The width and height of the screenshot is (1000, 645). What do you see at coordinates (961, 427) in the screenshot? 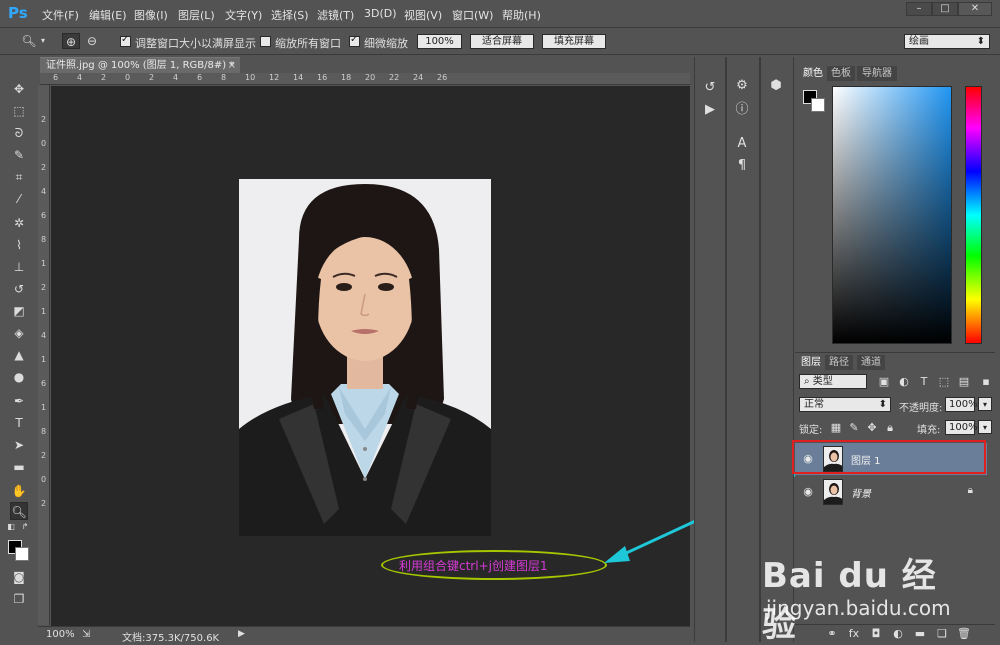
I see `fill-input: 100%` at bounding box center [961, 427].